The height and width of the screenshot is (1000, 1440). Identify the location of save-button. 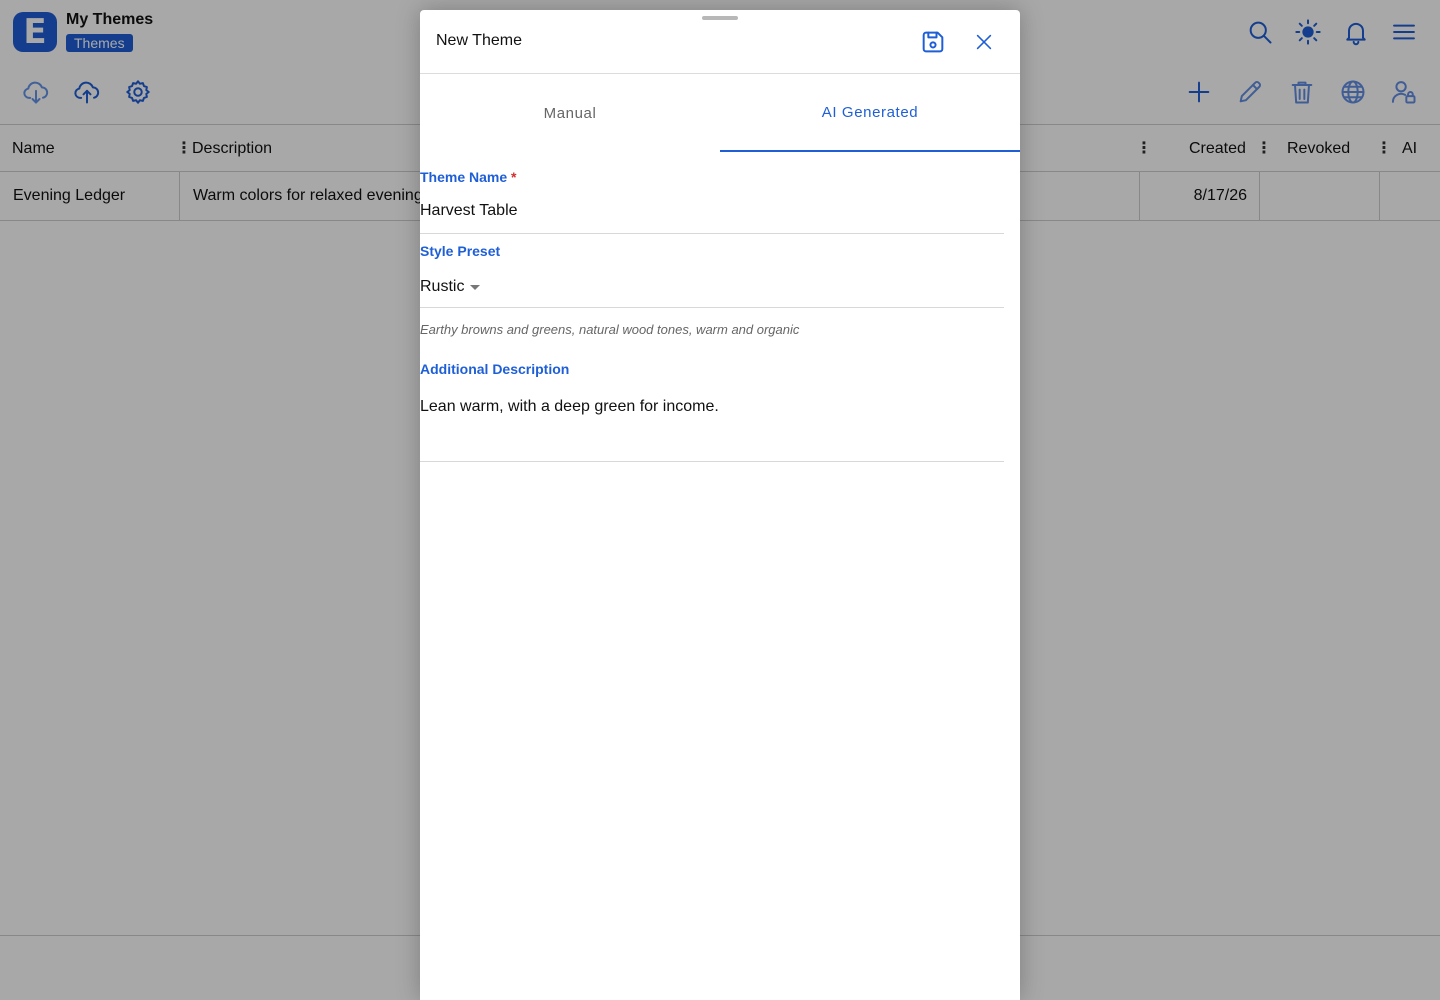
(933, 42).